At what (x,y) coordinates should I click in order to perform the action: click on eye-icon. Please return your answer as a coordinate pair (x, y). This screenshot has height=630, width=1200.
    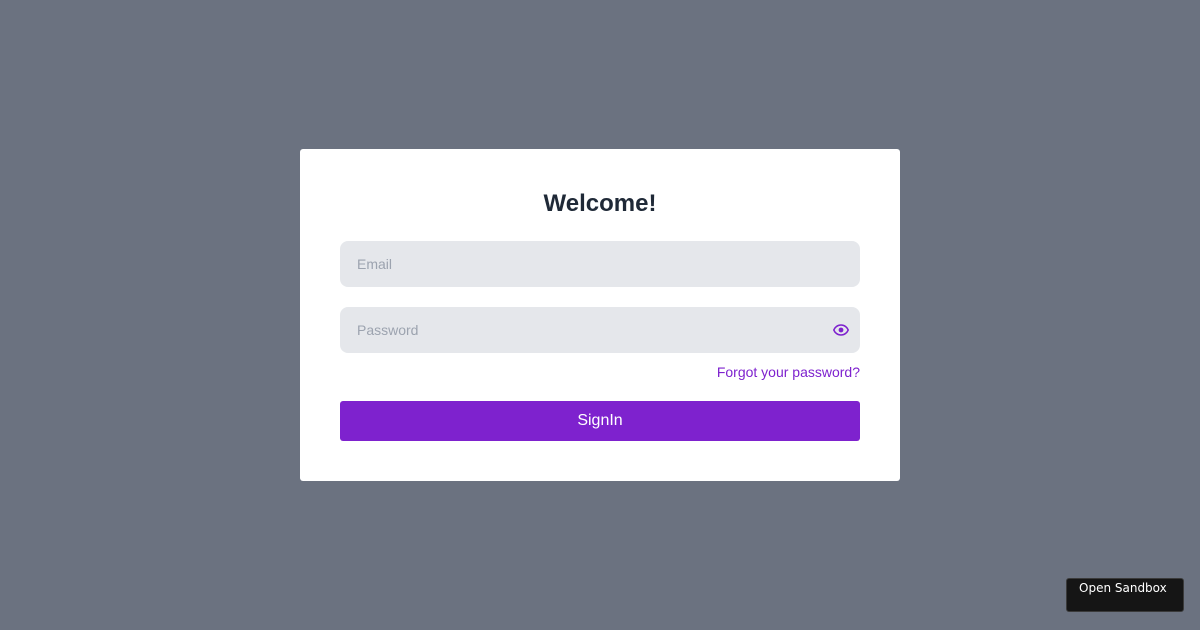
    Looking at the image, I should click on (841, 330).